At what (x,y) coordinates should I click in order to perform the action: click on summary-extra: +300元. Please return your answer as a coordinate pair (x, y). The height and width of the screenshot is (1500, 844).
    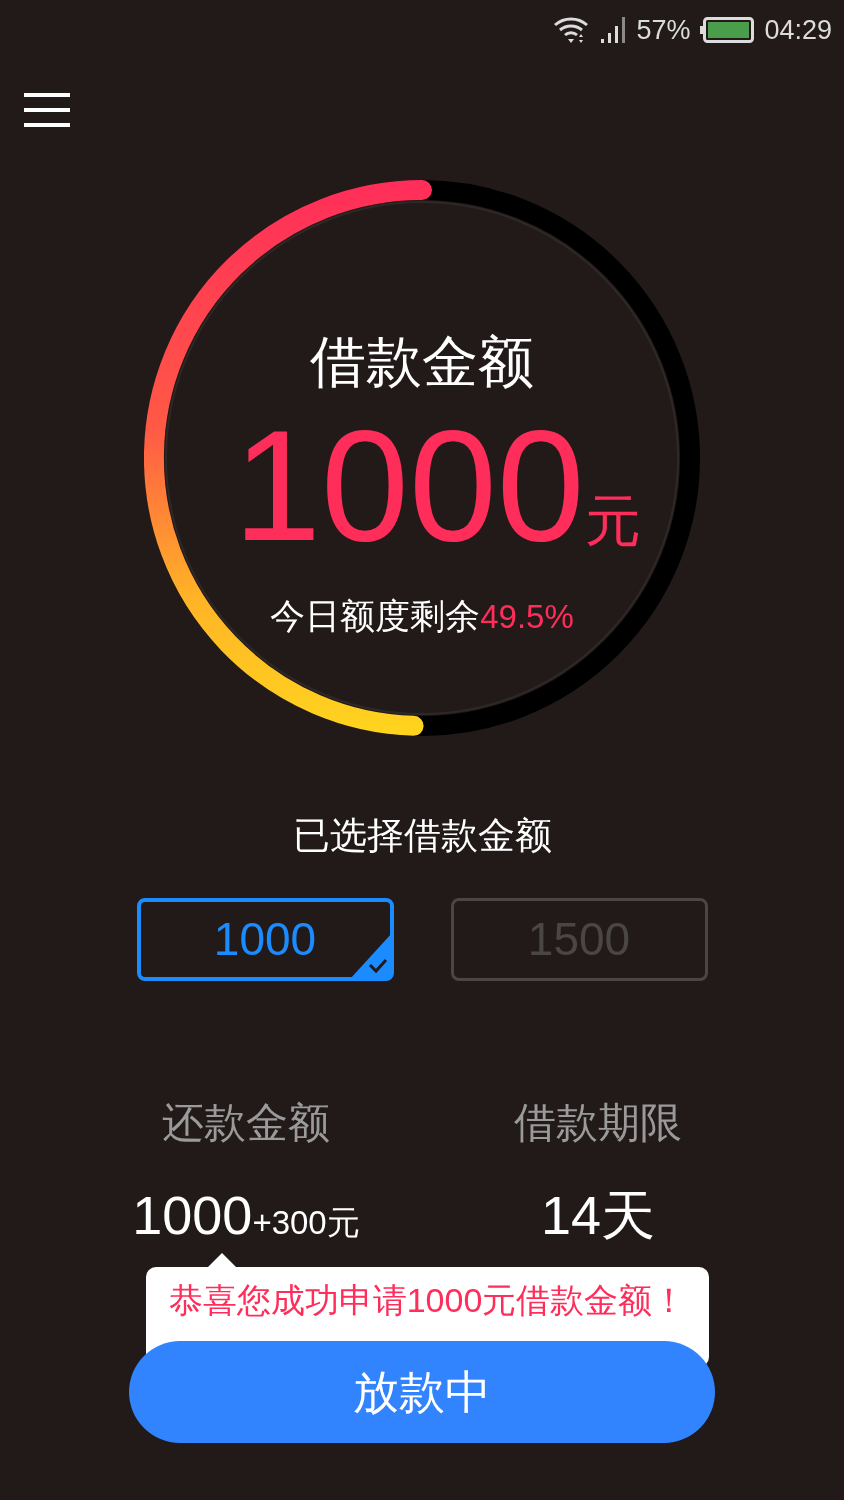
    Looking at the image, I should click on (306, 1223).